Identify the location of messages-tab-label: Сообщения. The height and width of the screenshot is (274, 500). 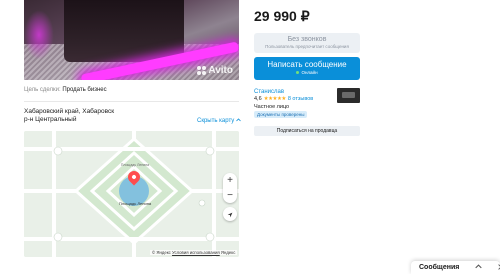
(439, 267).